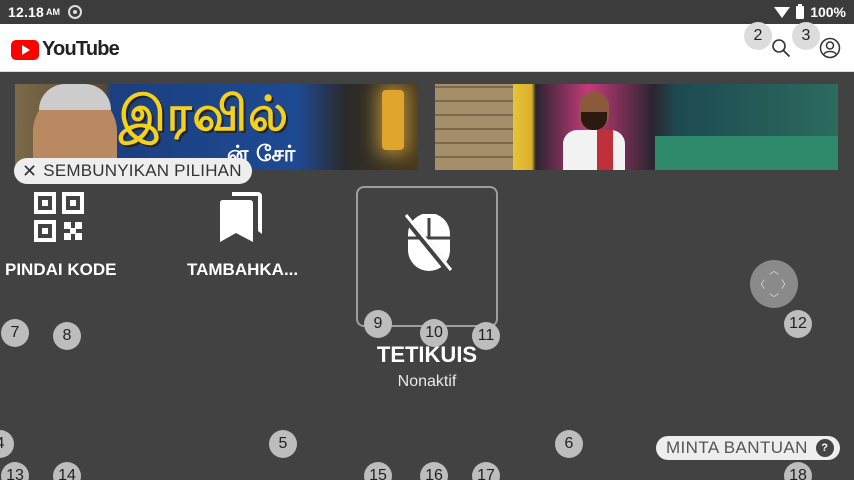 The image size is (854, 480). I want to click on clock: 12.18, so click(26, 12).